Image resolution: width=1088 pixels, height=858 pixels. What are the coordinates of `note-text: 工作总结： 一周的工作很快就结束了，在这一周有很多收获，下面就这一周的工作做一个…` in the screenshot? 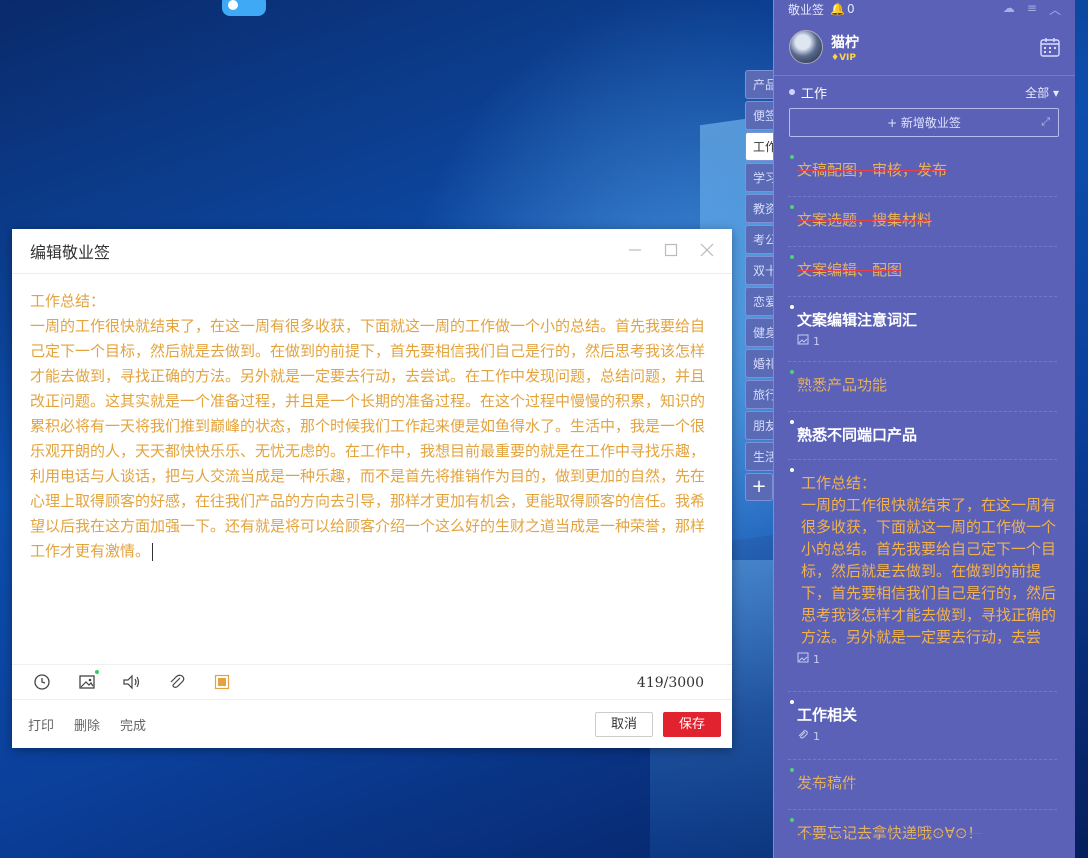 It's located at (929, 560).